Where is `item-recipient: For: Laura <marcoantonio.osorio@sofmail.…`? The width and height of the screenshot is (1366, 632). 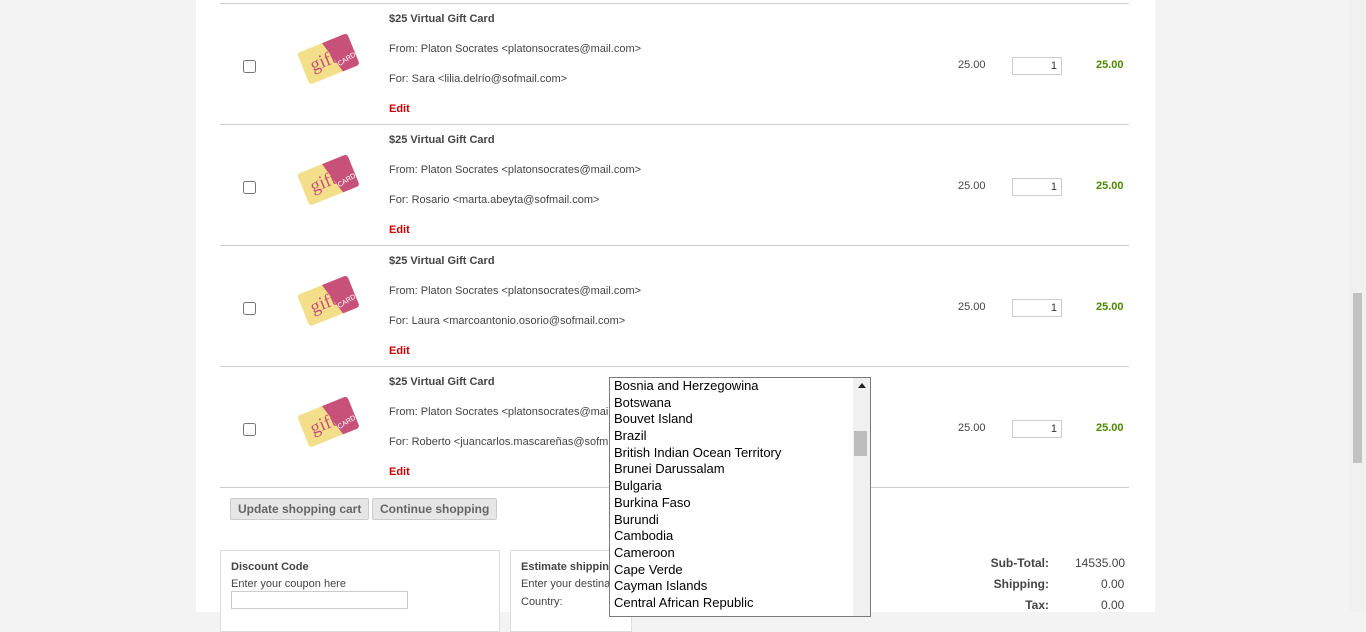 item-recipient: For: Laura <marcoantonio.osorio@sofmail.… is located at coordinates (507, 321).